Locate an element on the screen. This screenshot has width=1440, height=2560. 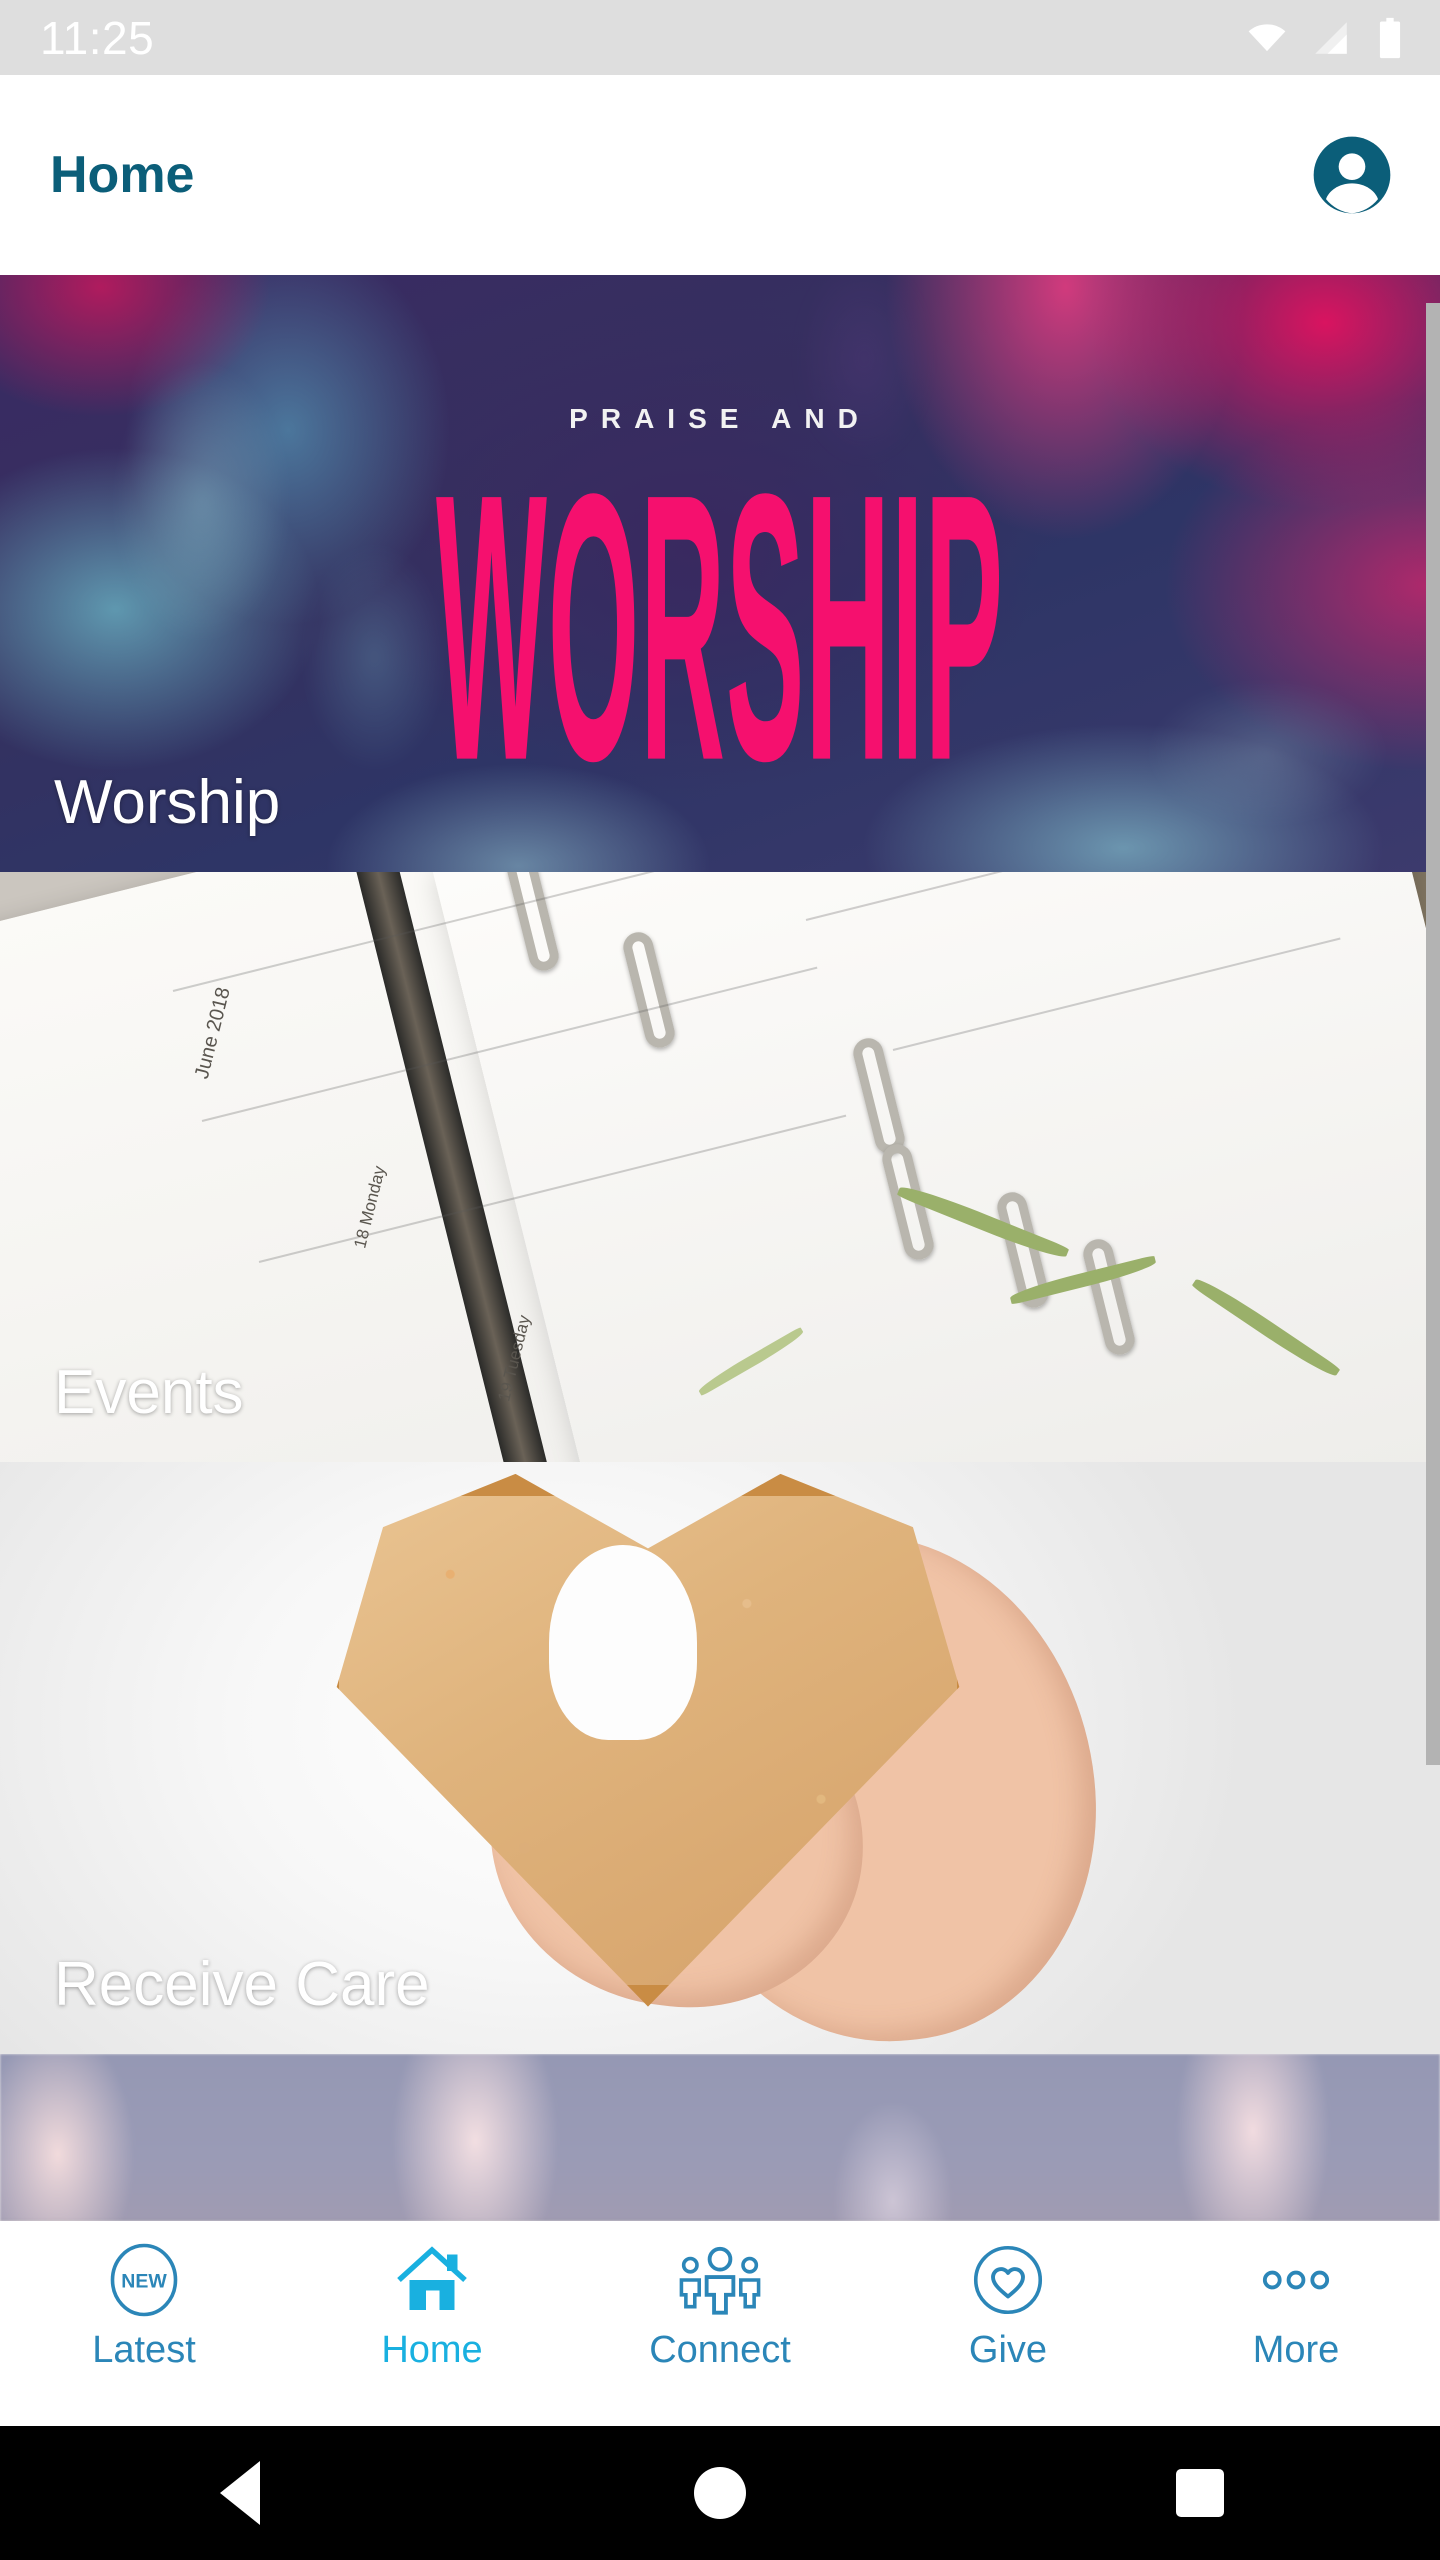
back-button is located at coordinates (240, 2493).